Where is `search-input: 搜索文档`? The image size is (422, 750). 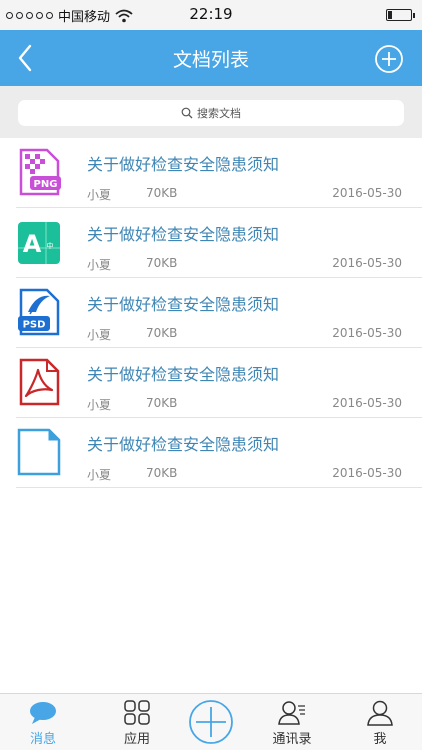
search-input: 搜索文档 is located at coordinates (211, 113).